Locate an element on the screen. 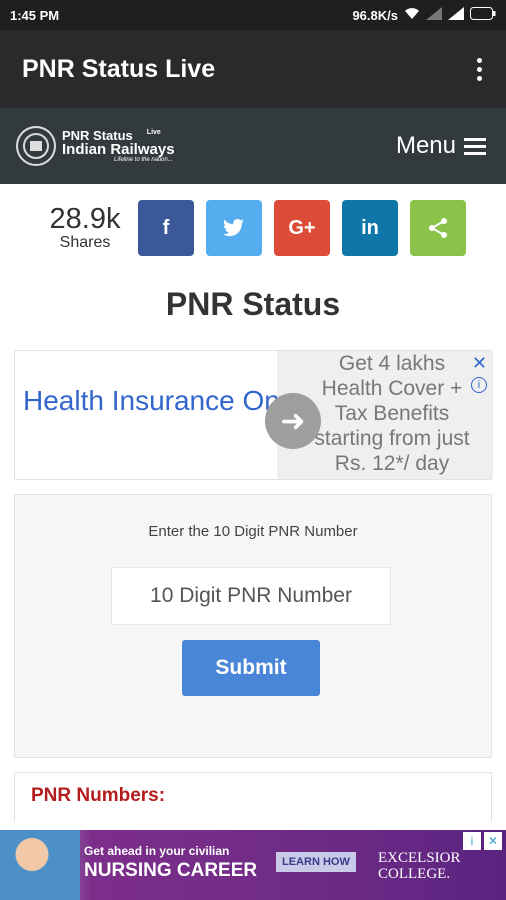 This screenshot has height=900, width=506. pnr-numbers-heading: PNR Numbers: is located at coordinates (253, 797).